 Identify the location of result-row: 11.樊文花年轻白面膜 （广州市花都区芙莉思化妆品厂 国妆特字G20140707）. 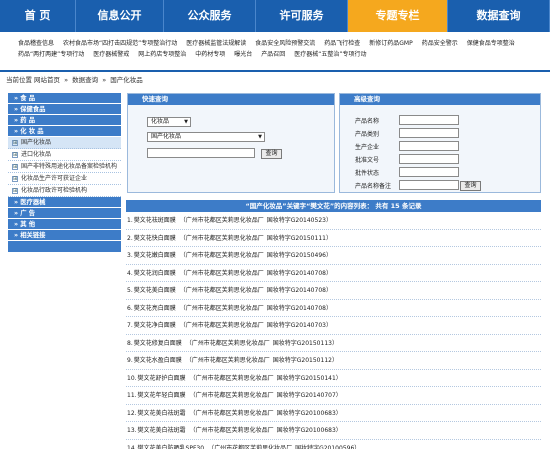
(333, 396).